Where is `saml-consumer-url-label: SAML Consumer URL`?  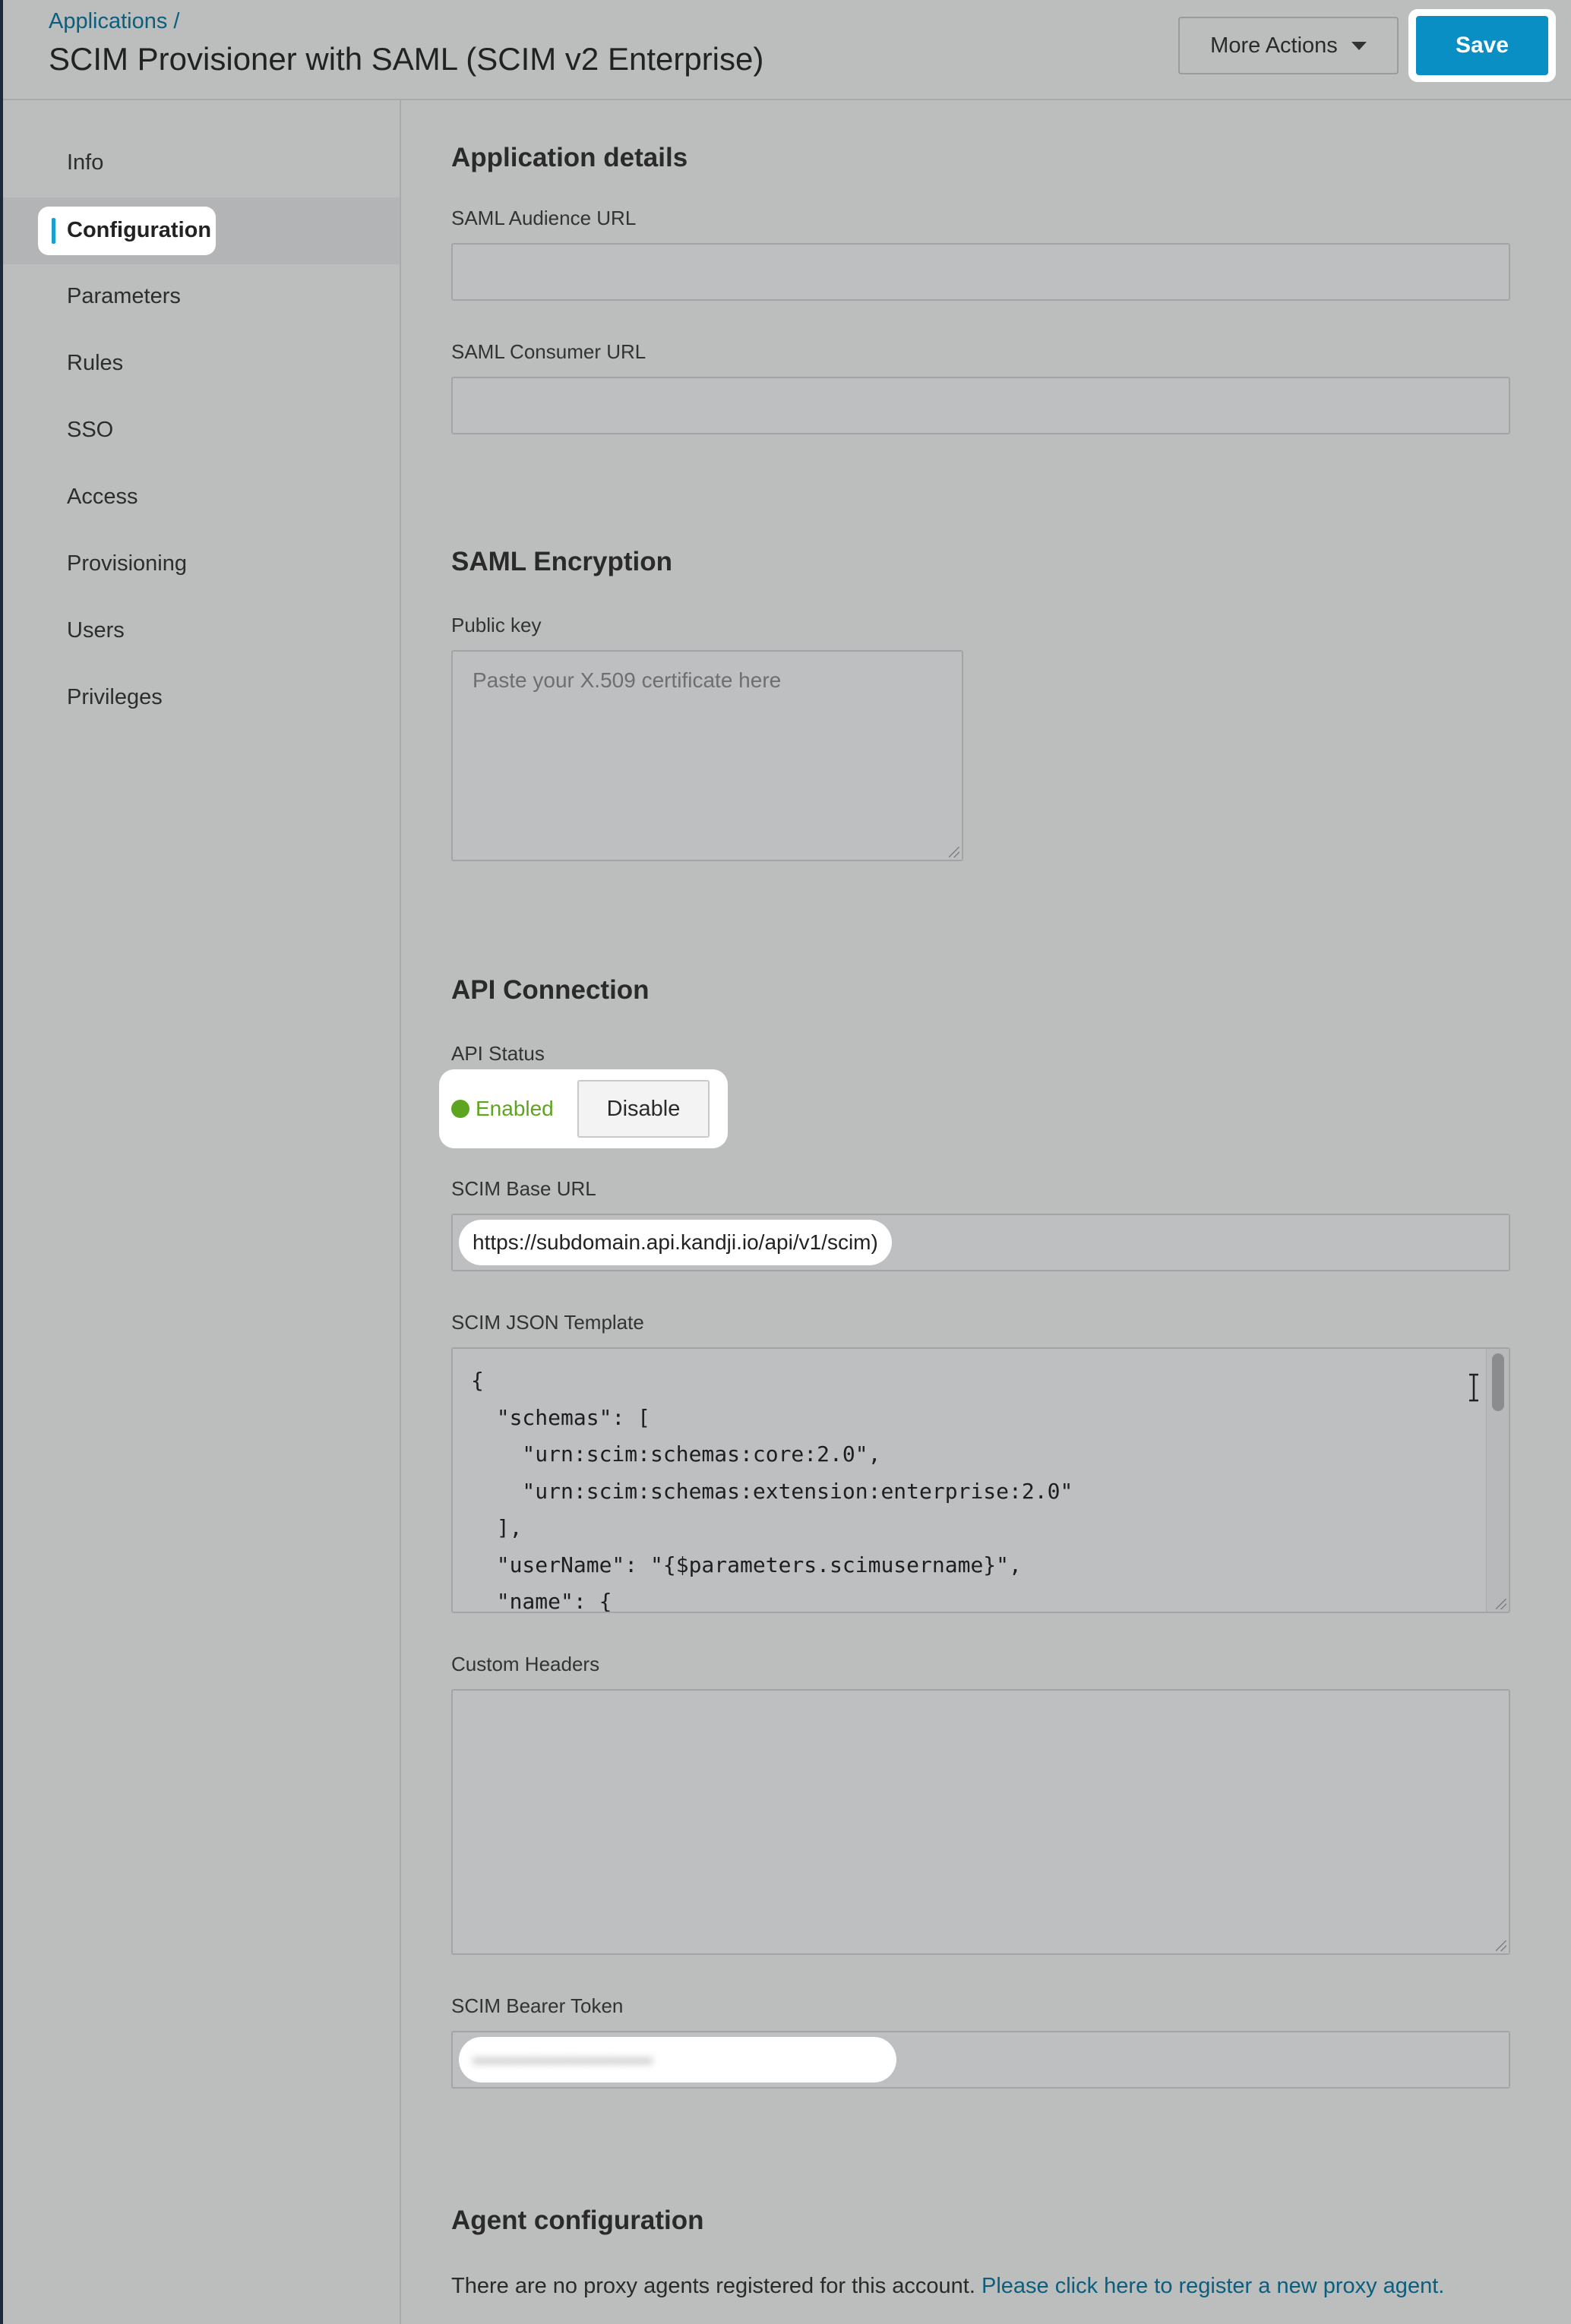 saml-consumer-url-label: SAML Consumer URL is located at coordinates (548, 351).